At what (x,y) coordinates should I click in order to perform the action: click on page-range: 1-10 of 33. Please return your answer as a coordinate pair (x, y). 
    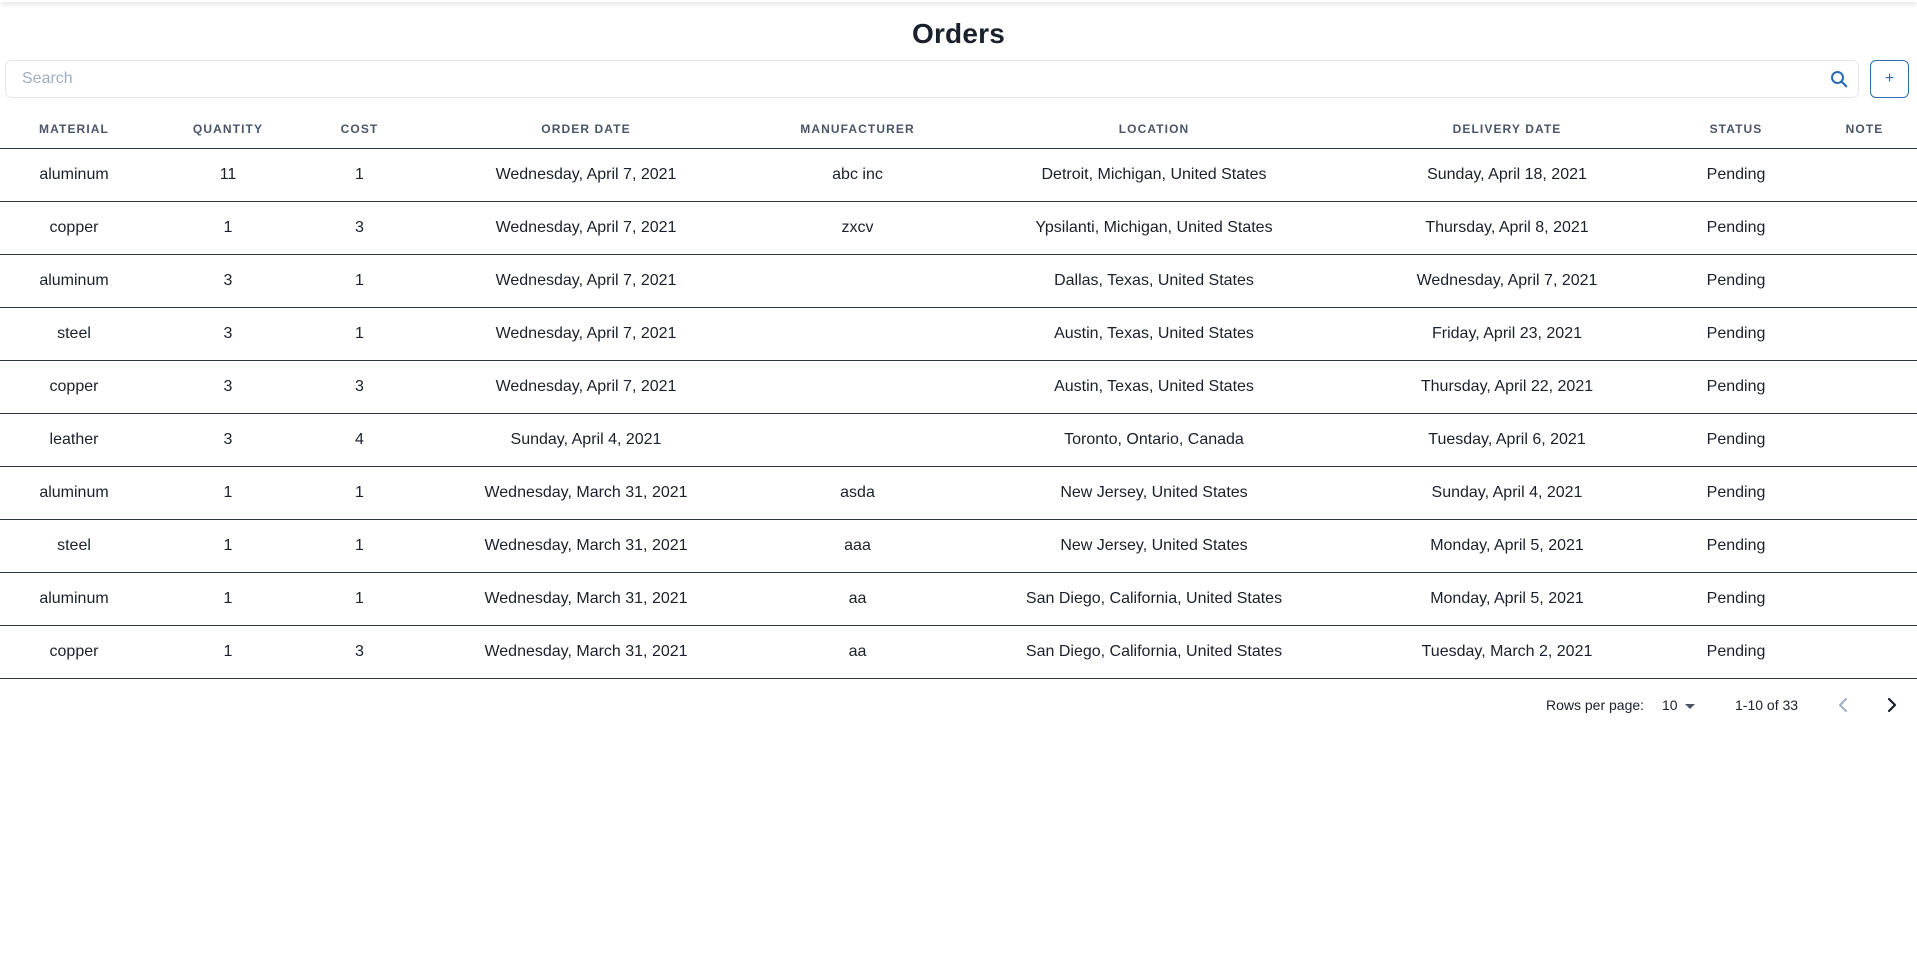
    Looking at the image, I should click on (1767, 705).